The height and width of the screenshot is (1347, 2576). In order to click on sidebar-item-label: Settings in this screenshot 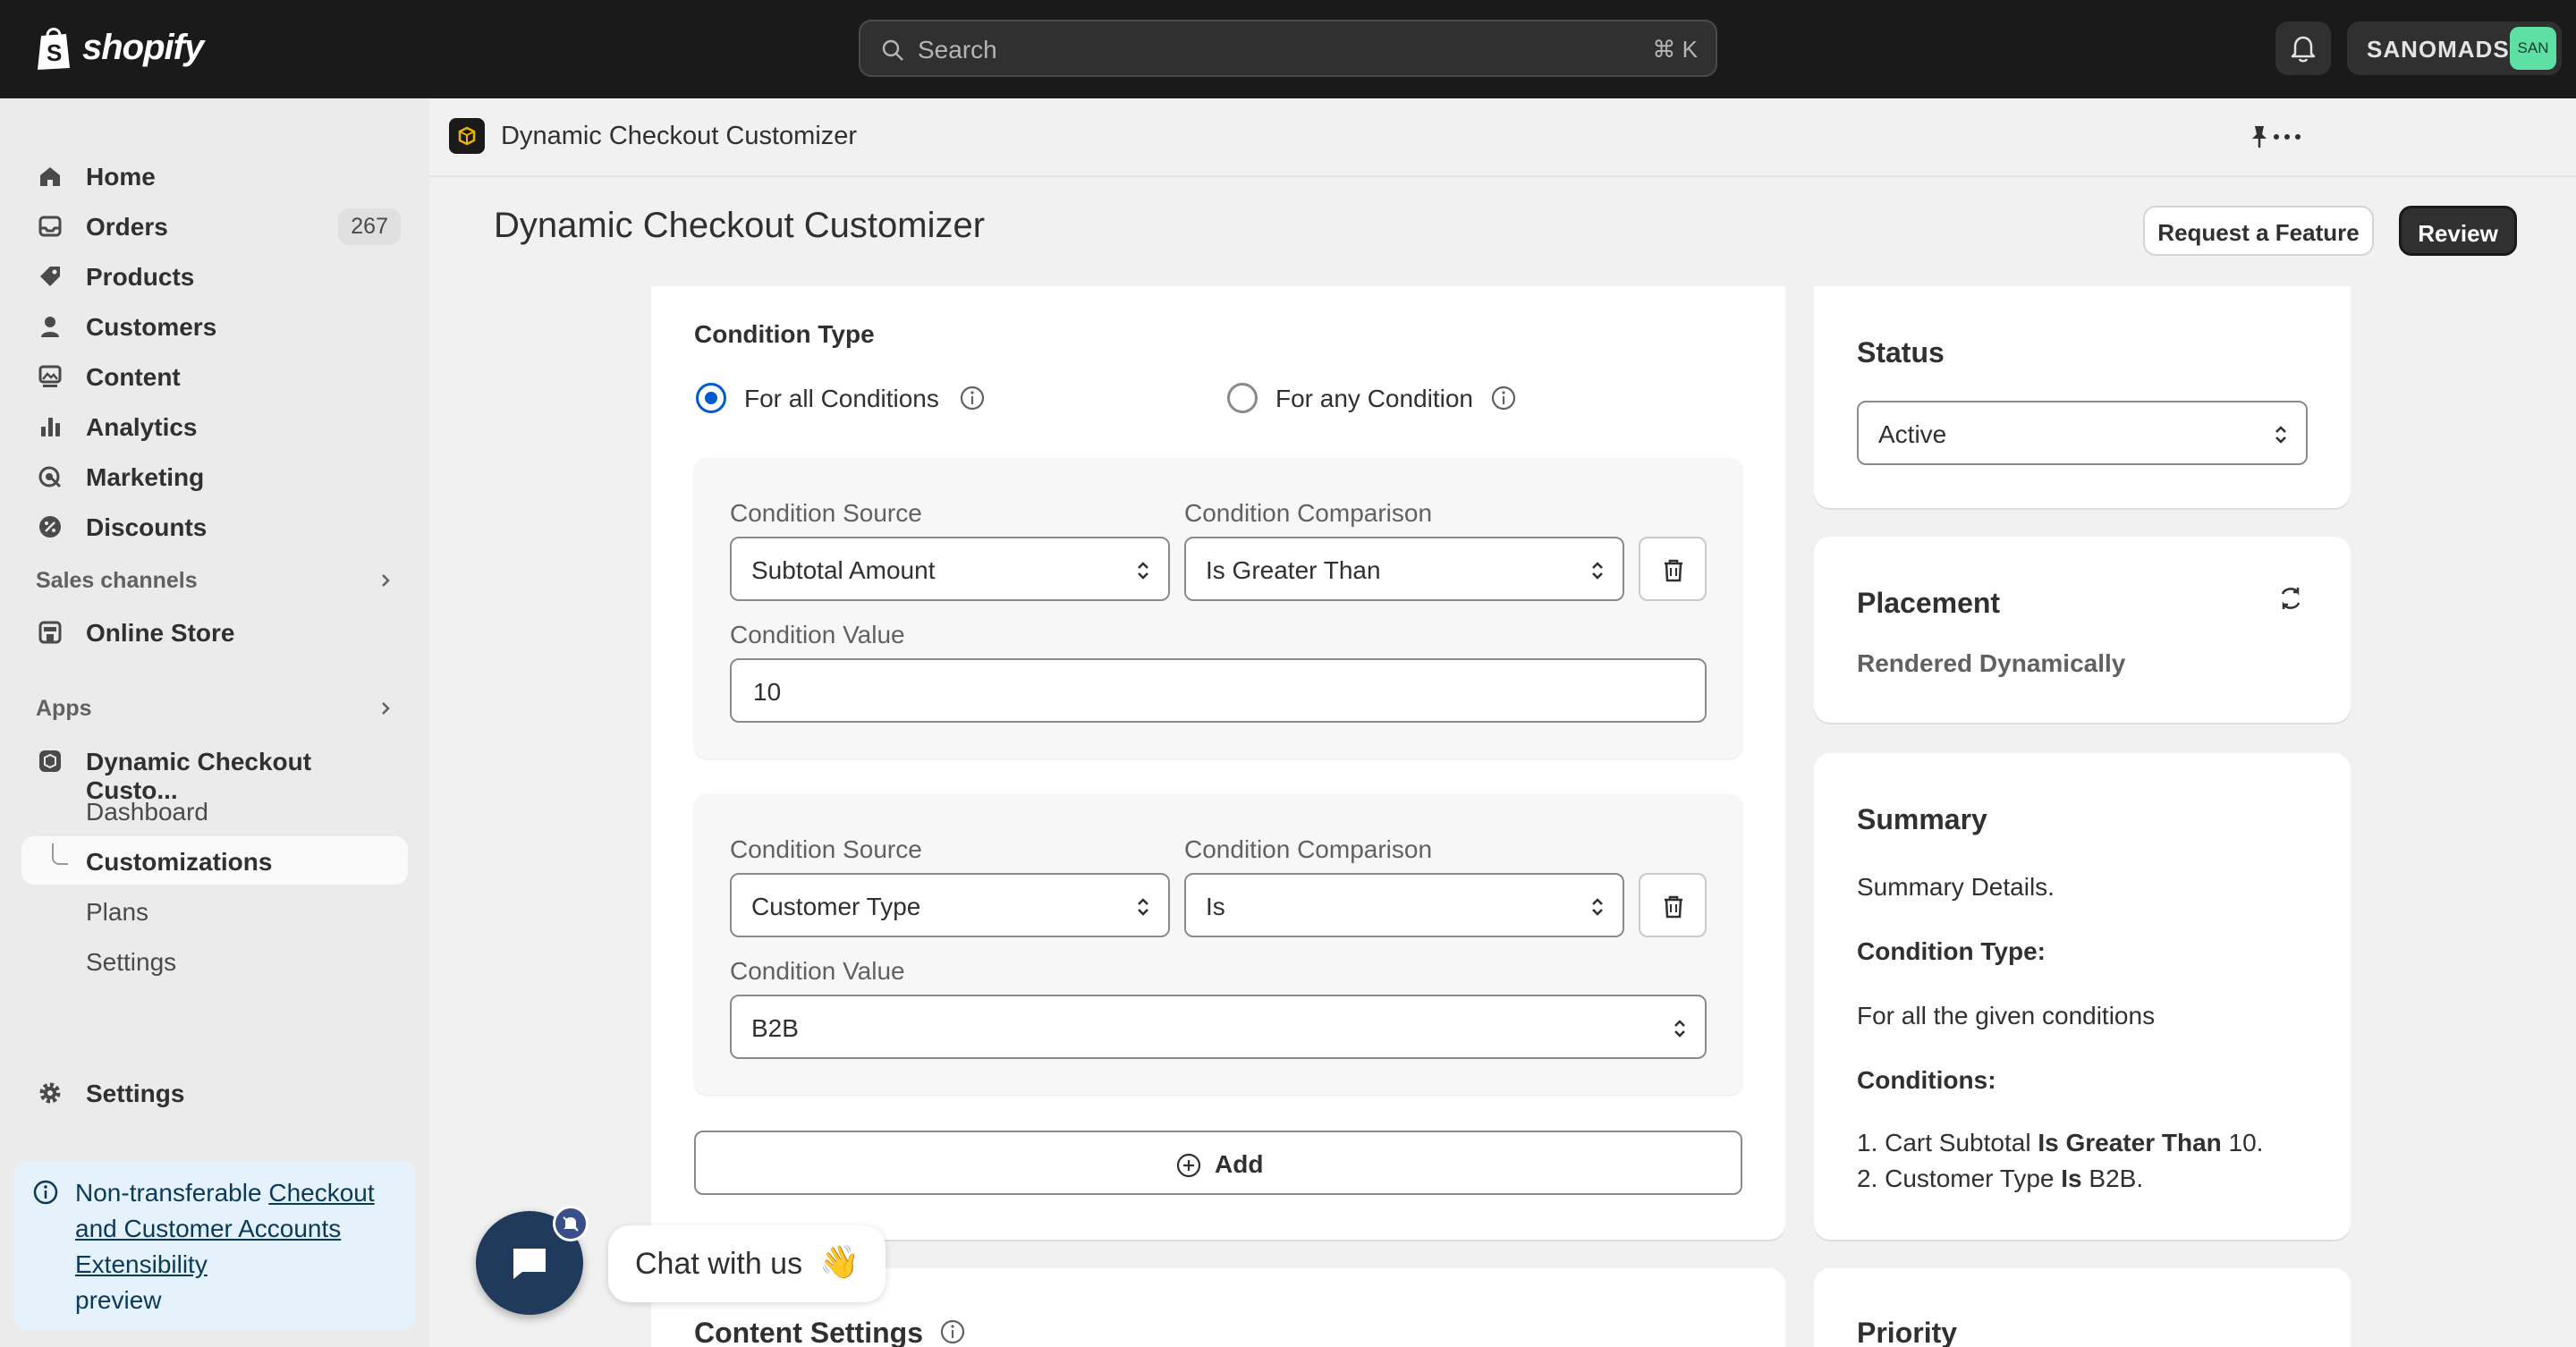, I will do `click(135, 1093)`.